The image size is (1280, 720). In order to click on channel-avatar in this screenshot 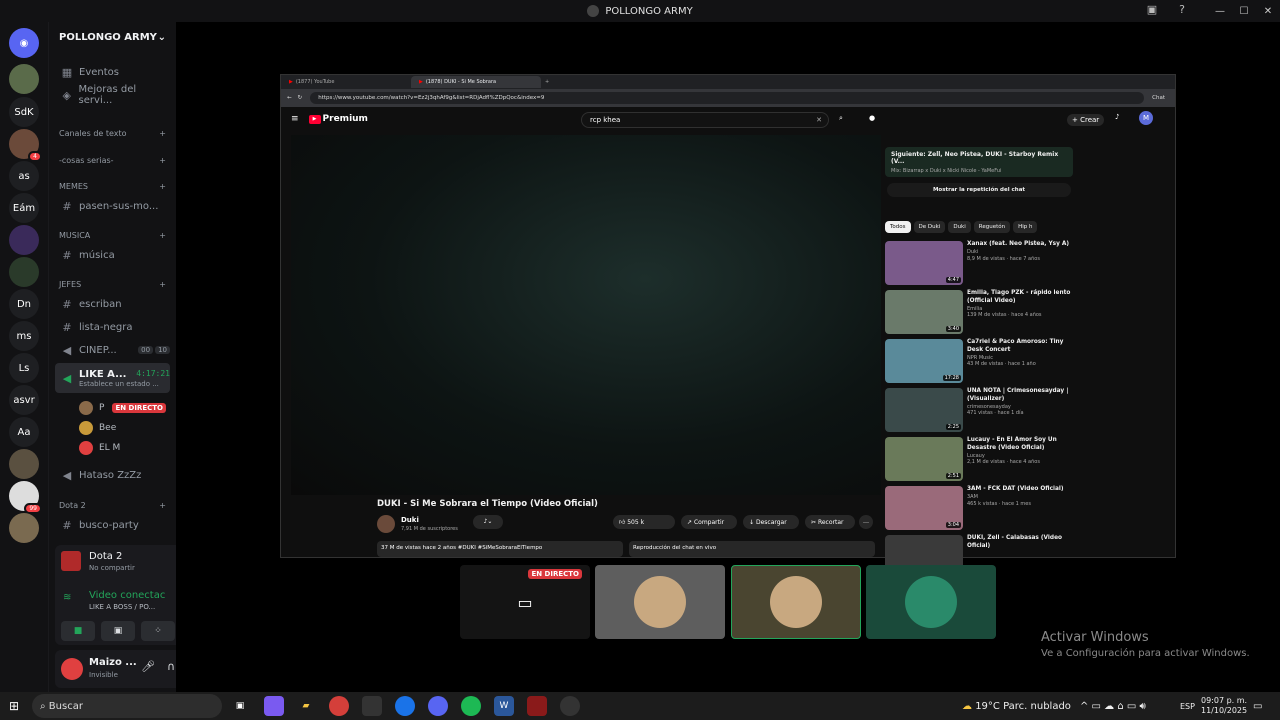, I will do `click(386, 524)`.